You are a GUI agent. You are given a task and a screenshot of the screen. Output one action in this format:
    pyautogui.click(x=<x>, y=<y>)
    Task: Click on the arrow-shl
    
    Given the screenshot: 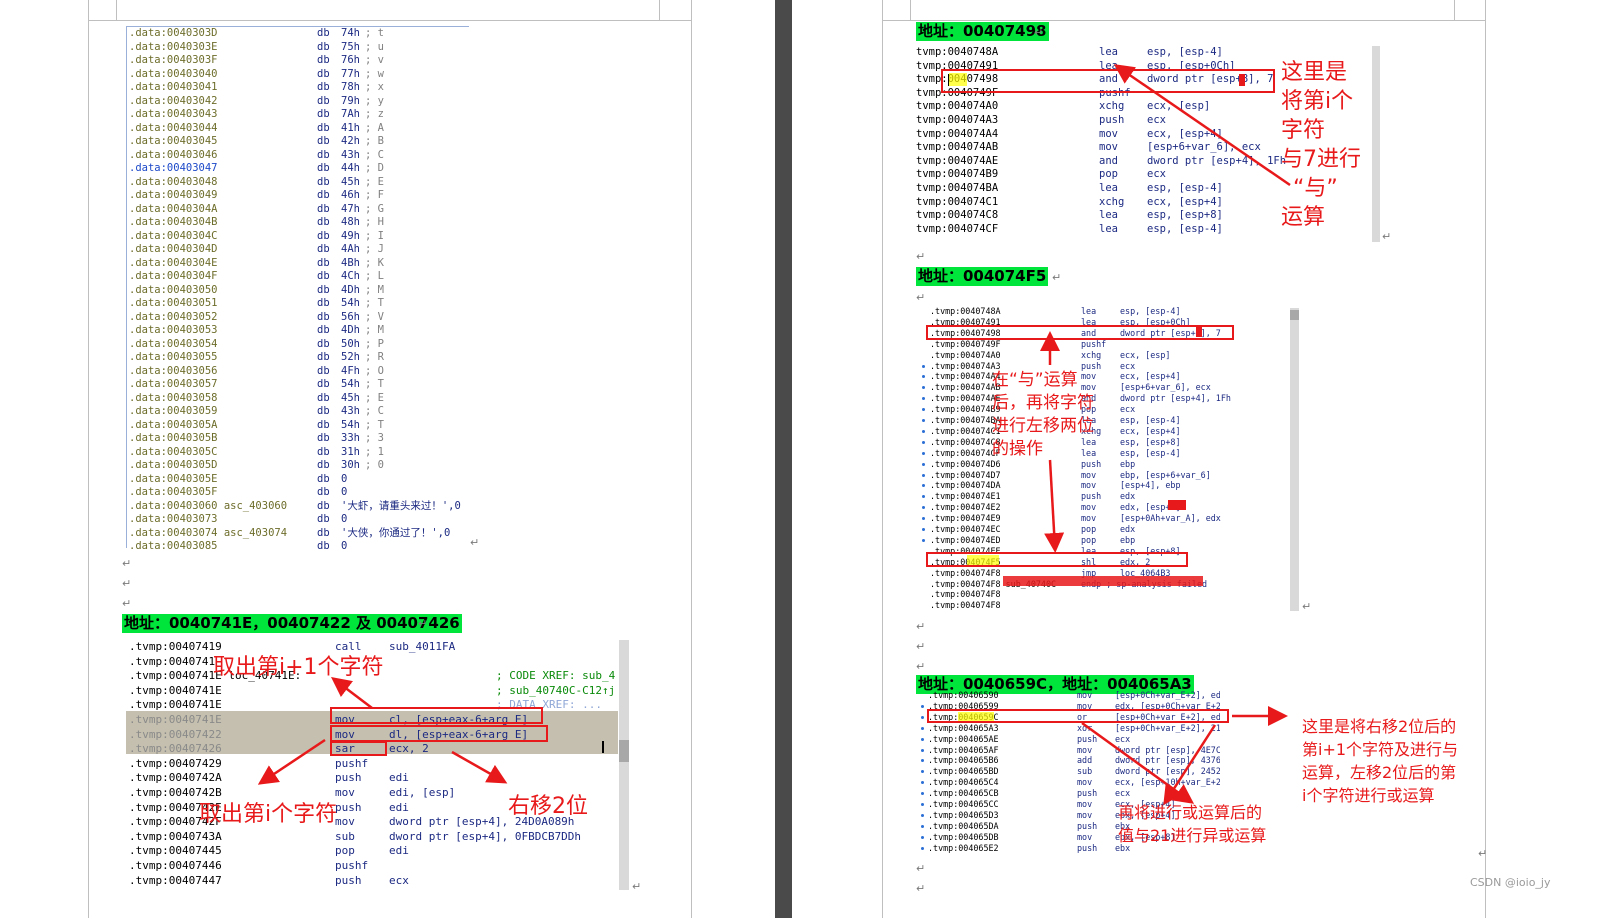 What is the action you would take?
    pyautogui.click(x=1054, y=506)
    